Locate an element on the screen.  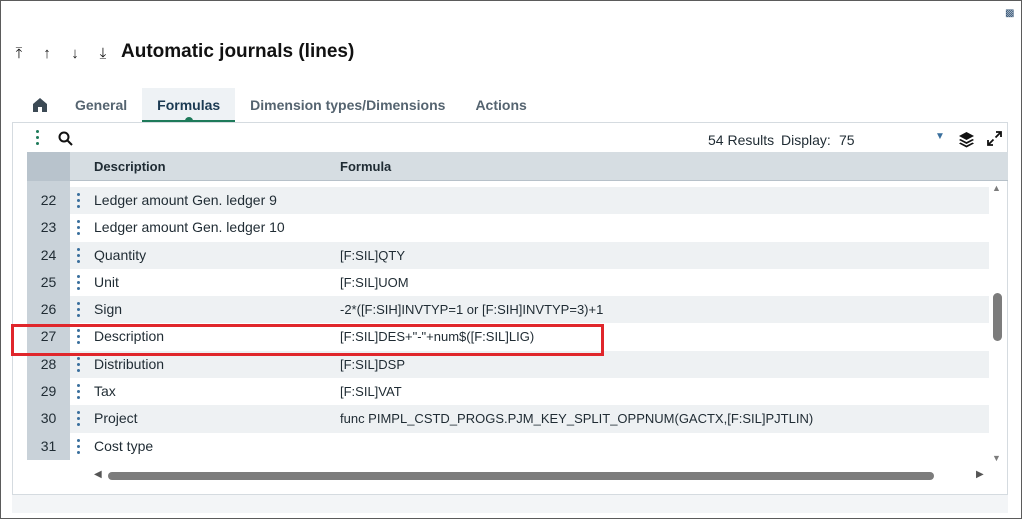
tab-dimension-types: Dimension types/Dimensions is located at coordinates (347, 105).